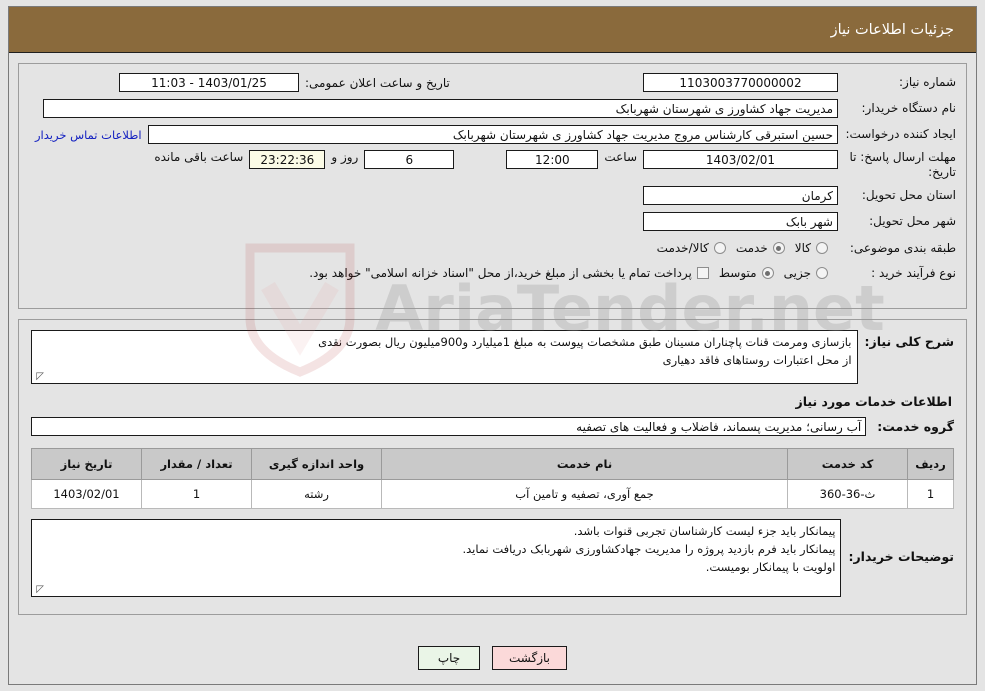 This screenshot has width=985, height=691. I want to click on header-service-code: کد خدمت, so click(847, 464).